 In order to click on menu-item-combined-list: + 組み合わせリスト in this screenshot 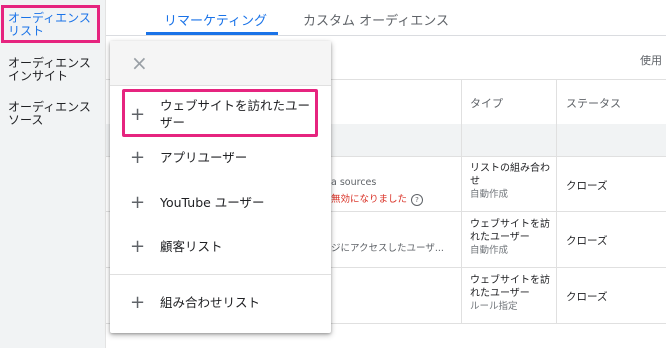, I will do `click(220, 306)`.